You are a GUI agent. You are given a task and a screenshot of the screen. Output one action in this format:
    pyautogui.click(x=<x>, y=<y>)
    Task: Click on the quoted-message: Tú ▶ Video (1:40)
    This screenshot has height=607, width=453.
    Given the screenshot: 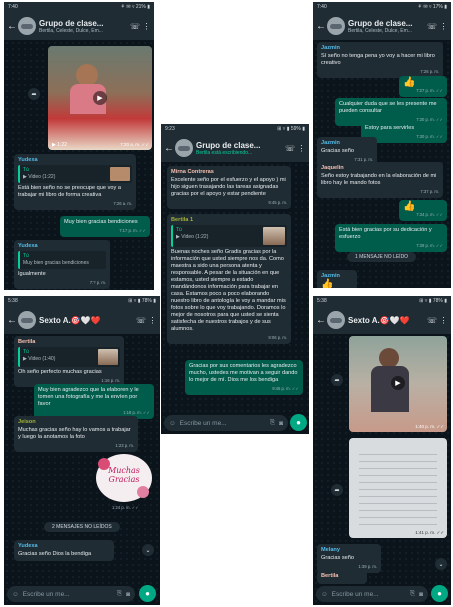 What is the action you would take?
    pyautogui.click(x=69, y=357)
    